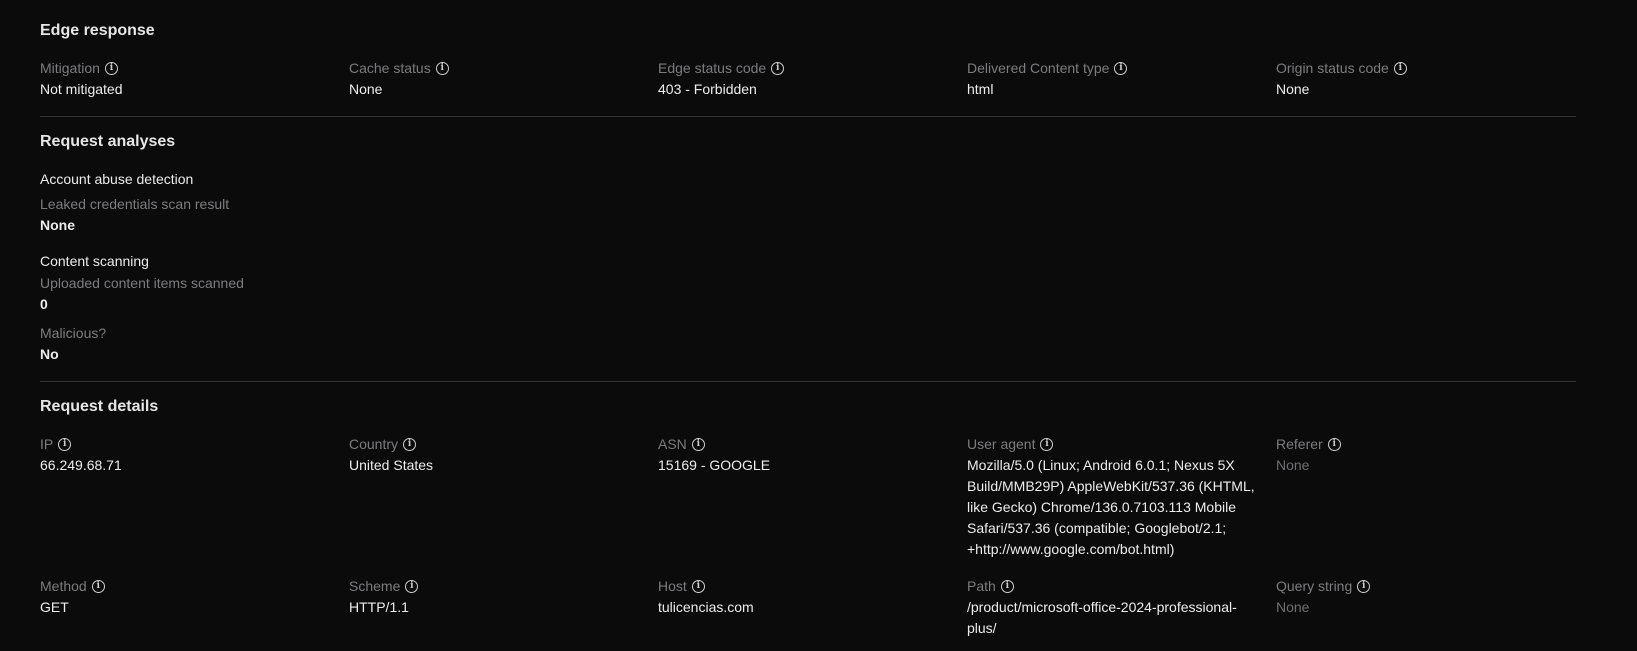 This screenshot has height=651, width=1637. What do you see at coordinates (185, 344) in the screenshot?
I see `malicious-field: Malicious? No` at bounding box center [185, 344].